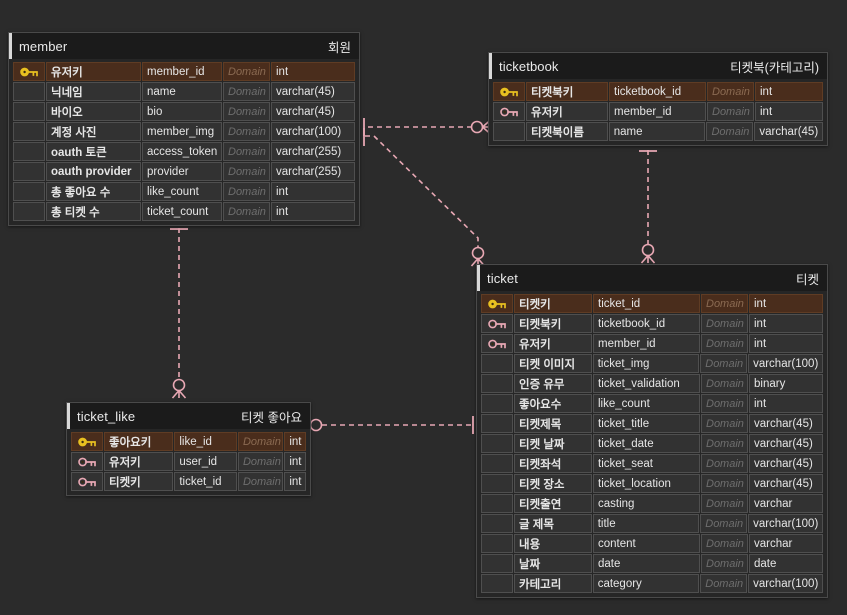  Describe the element at coordinates (188, 416) in the screenshot. I see `entity-title-ticket_like: ticket_like 티켓 좋아요` at that location.